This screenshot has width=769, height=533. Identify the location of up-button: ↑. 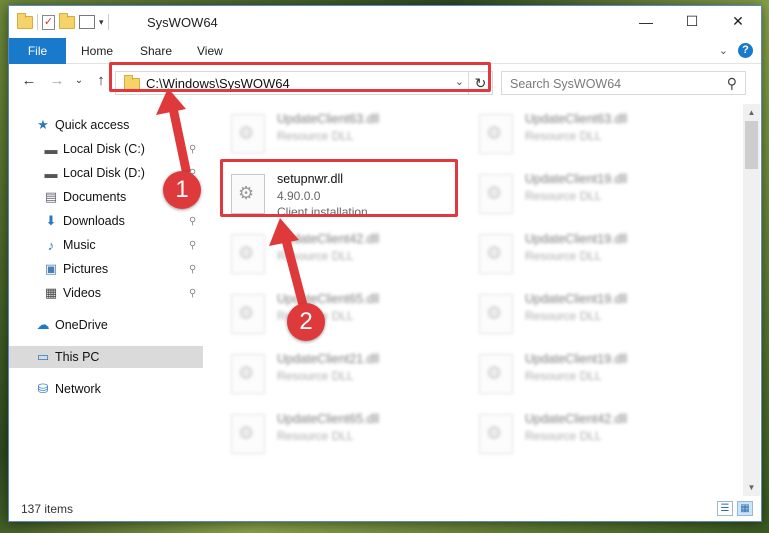
(101, 80).